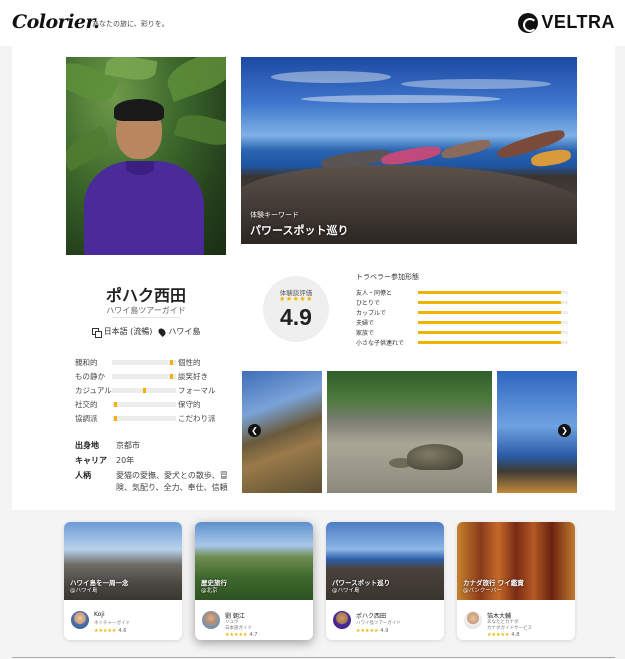 This screenshot has height=659, width=625. Describe the element at coordinates (312, 23) in the screenshot. I see `site-header: Colorier. あなたの旅に、彩りを。 VELTRA` at that location.